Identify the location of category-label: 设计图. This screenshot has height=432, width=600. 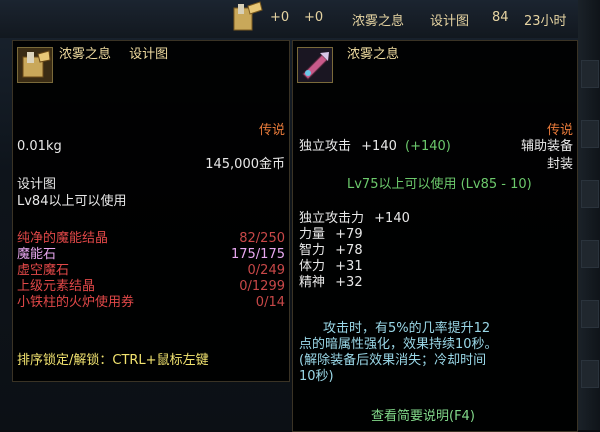
(37, 184).